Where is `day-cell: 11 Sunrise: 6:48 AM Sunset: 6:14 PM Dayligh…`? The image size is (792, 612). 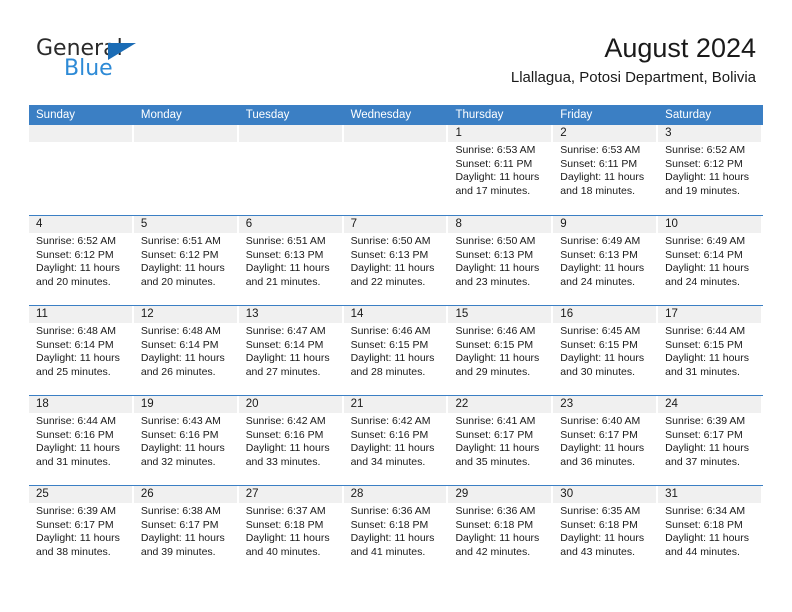
day-cell: 11 Sunrise: 6:48 AM Sunset: 6:14 PM Dayligh… is located at coordinates (81, 350).